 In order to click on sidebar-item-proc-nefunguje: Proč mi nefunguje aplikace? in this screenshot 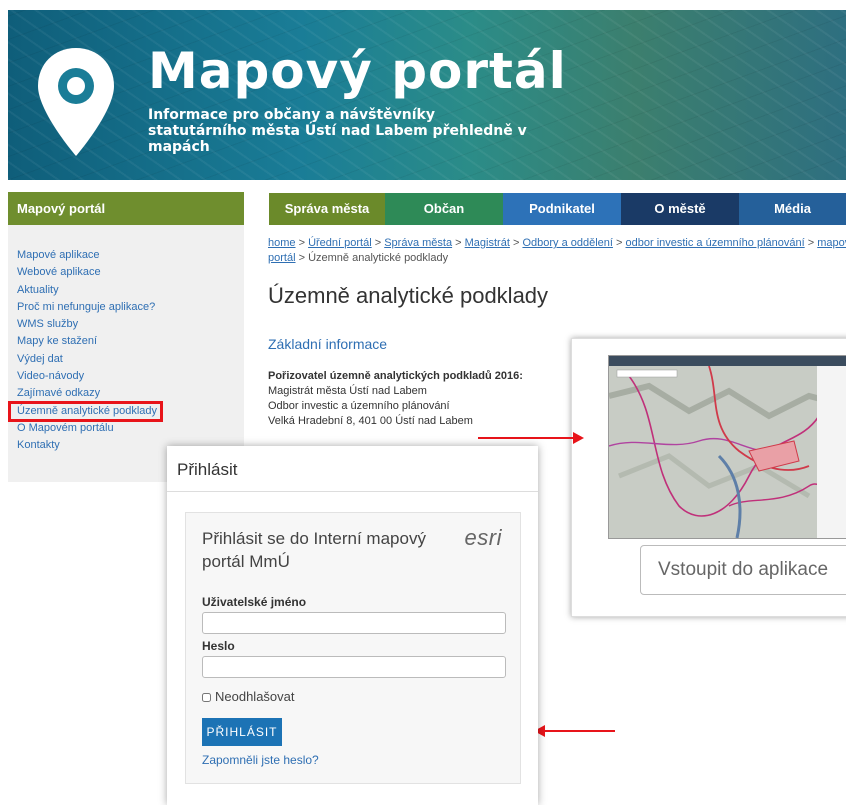, I will do `click(126, 307)`.